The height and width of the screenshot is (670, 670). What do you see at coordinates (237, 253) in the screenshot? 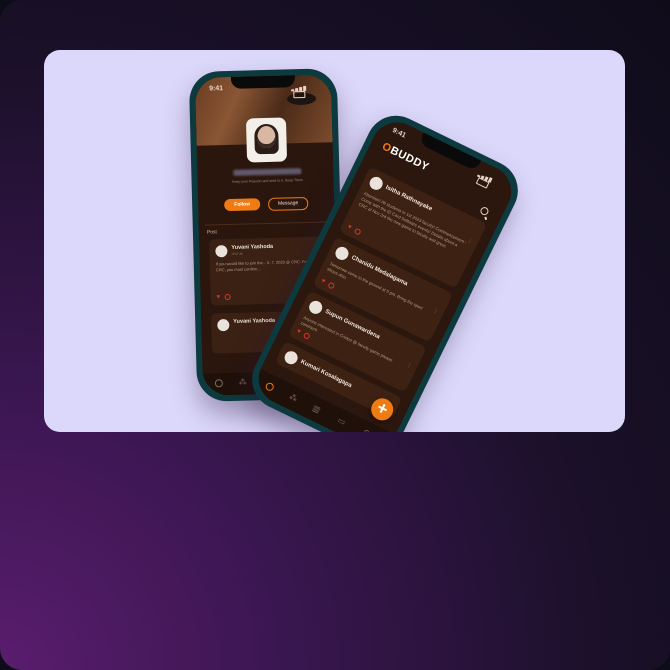
I see `post-time: 2023 4th` at bounding box center [237, 253].